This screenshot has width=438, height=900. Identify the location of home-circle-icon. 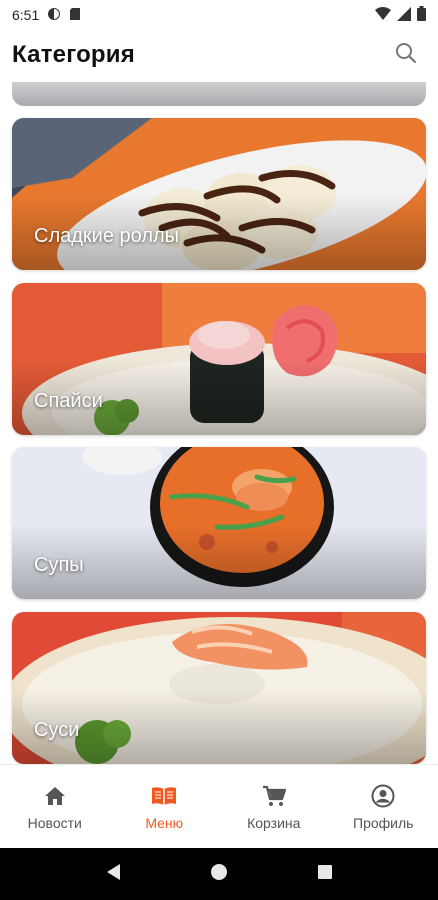
(219, 874).